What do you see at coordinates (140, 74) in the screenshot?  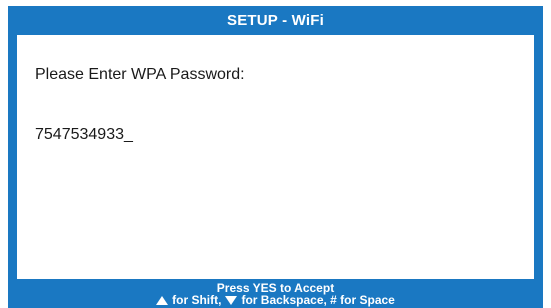 I see `password-prompt: Please Enter WPA Password:` at bounding box center [140, 74].